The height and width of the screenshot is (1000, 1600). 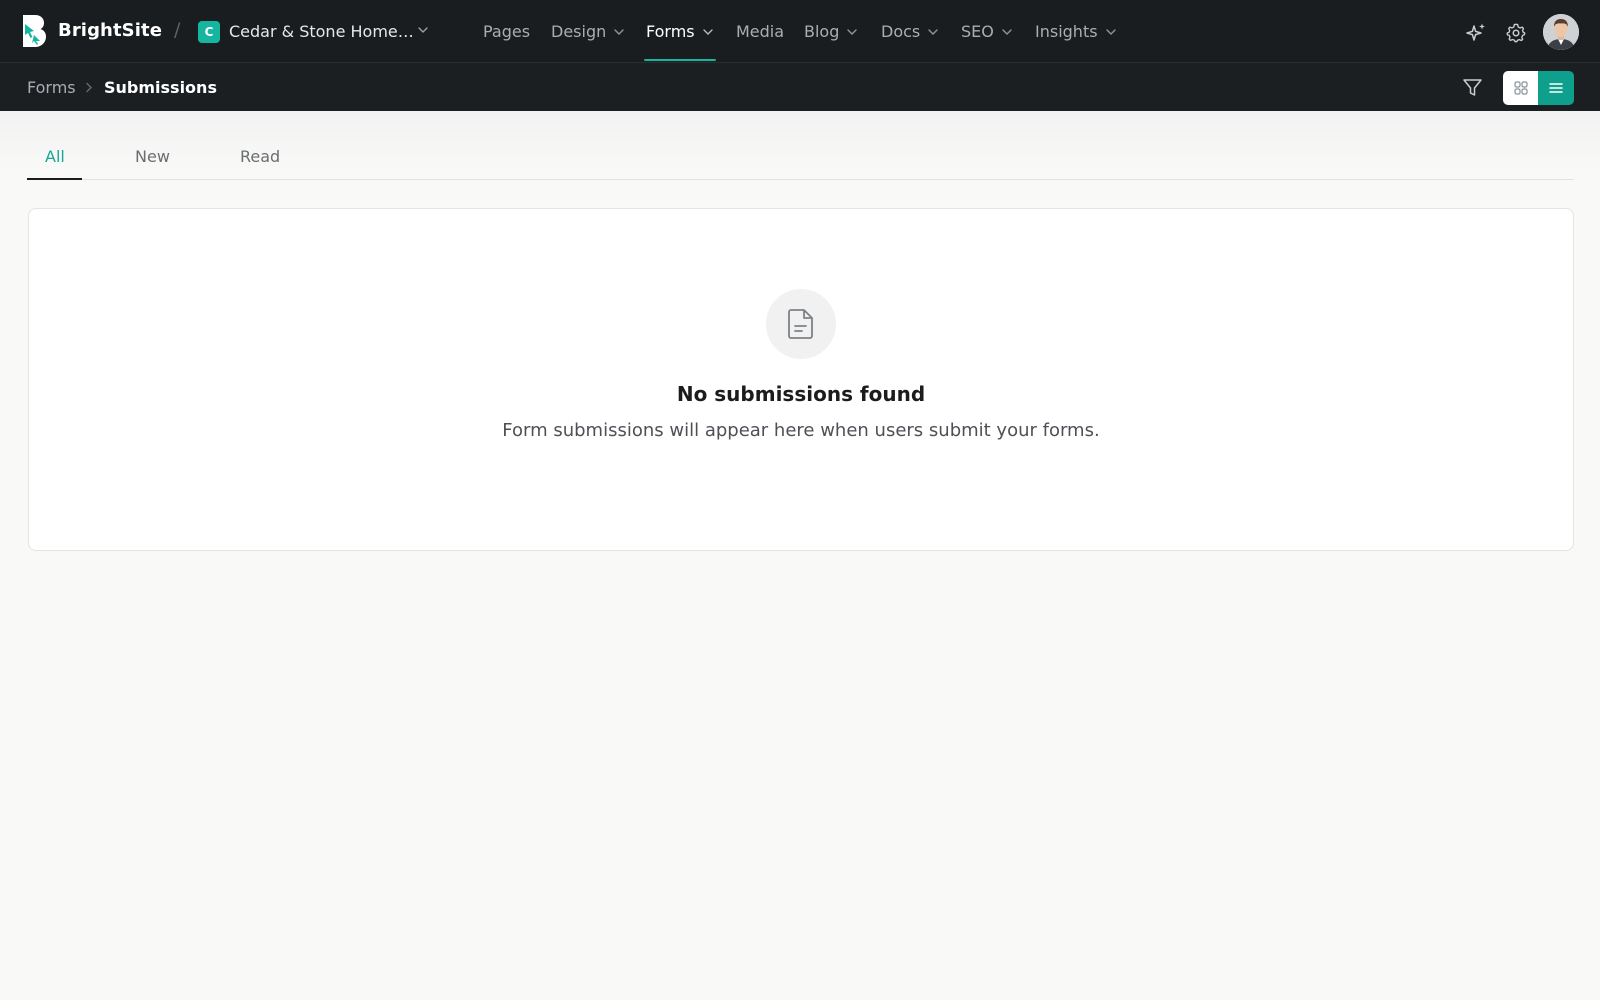 What do you see at coordinates (579, 31) in the screenshot?
I see `nav-label: Design` at bounding box center [579, 31].